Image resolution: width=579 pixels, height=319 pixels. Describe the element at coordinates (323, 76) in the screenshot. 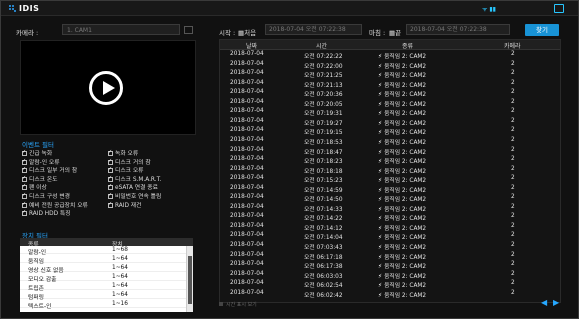

I see `log-time: 오전 07:21:25` at that location.